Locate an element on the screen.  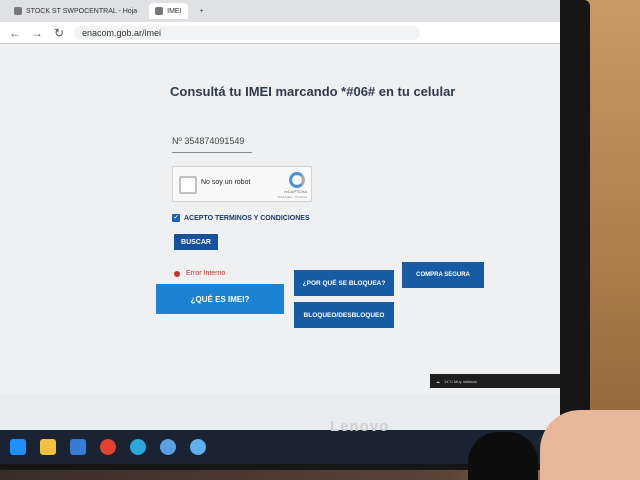
checkbox-checked-icon: ✓ is located at coordinates (176, 218).